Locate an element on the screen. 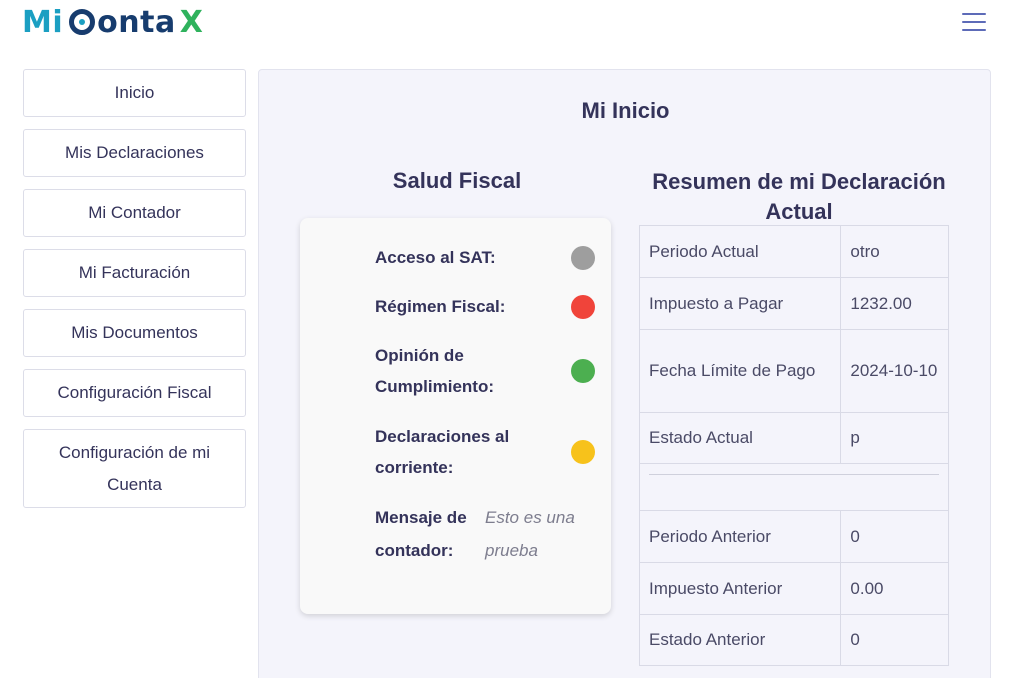 The image size is (1024, 678). table-key: Periodo Anterior is located at coordinates (740, 536).